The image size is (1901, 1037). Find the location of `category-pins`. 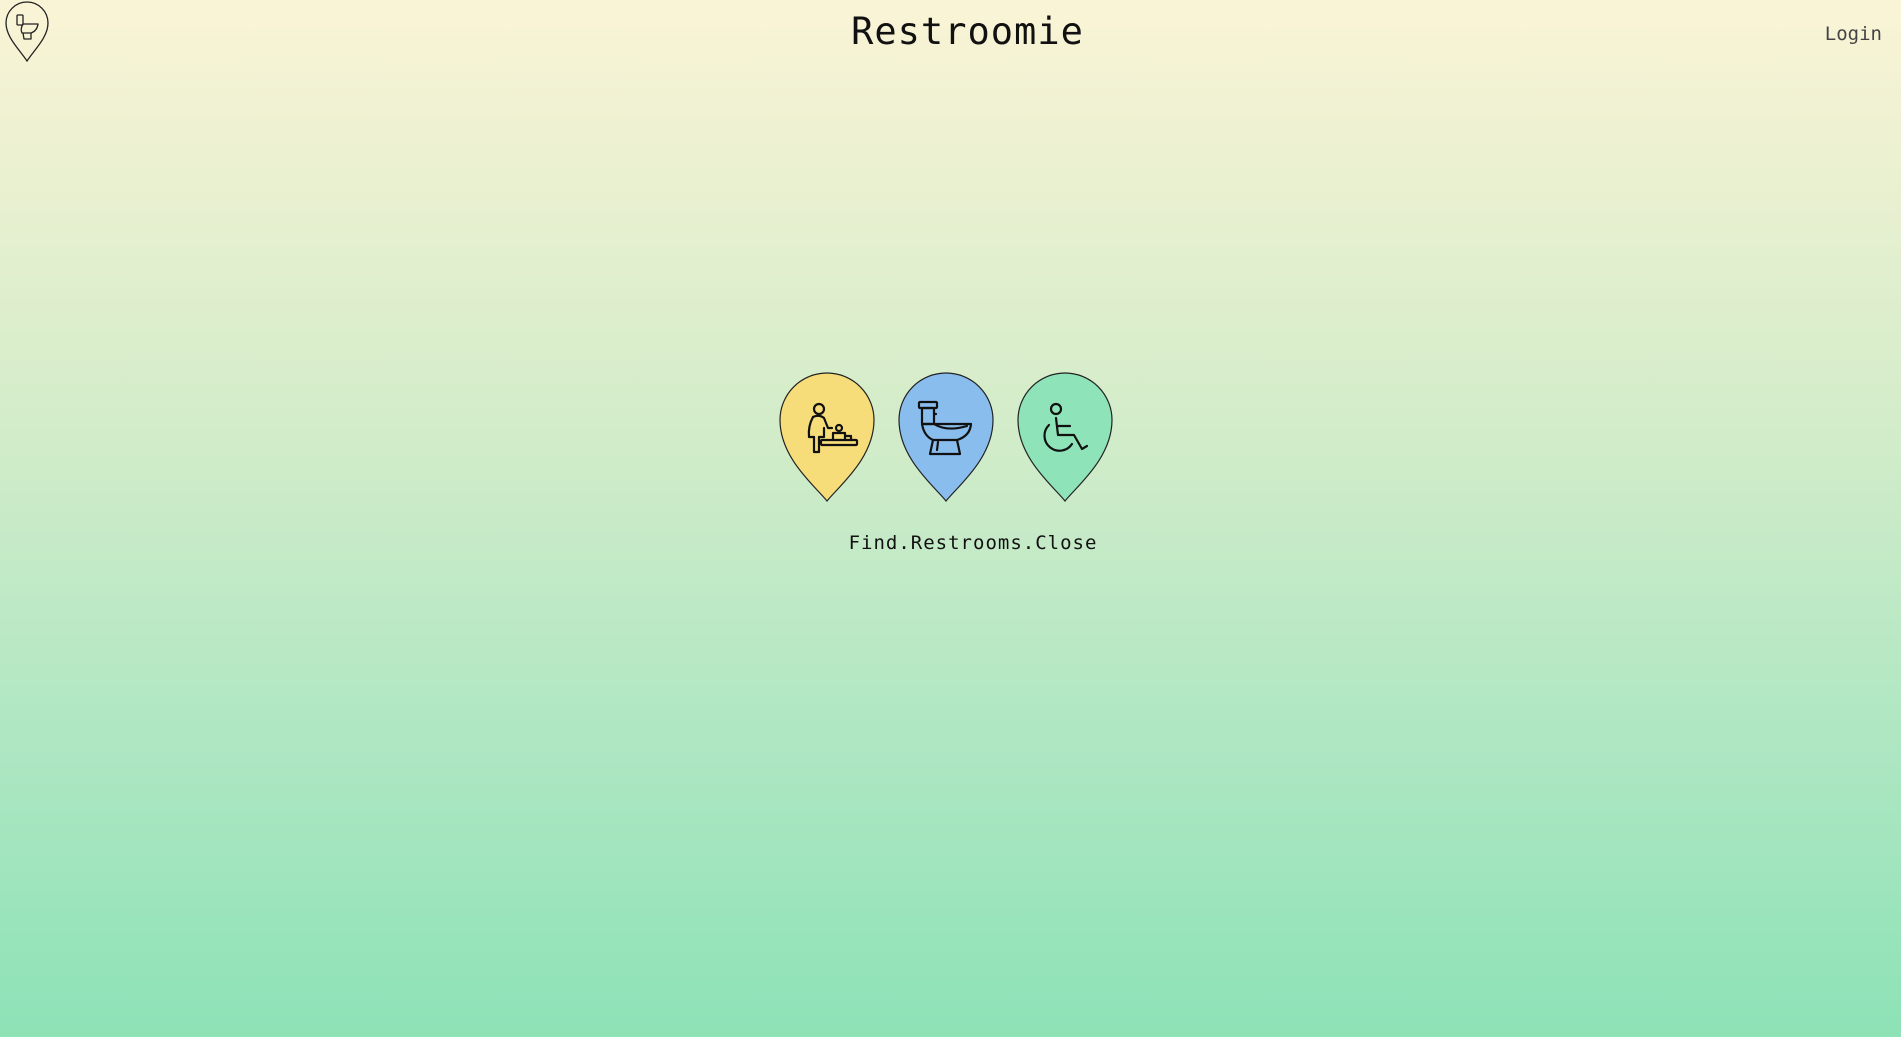

category-pins is located at coordinates (948, 437).